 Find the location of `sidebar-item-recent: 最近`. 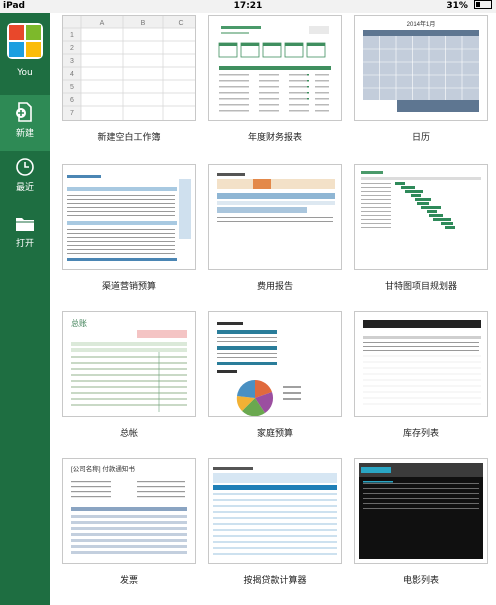

sidebar-item-recent: 最近 is located at coordinates (25, 179).